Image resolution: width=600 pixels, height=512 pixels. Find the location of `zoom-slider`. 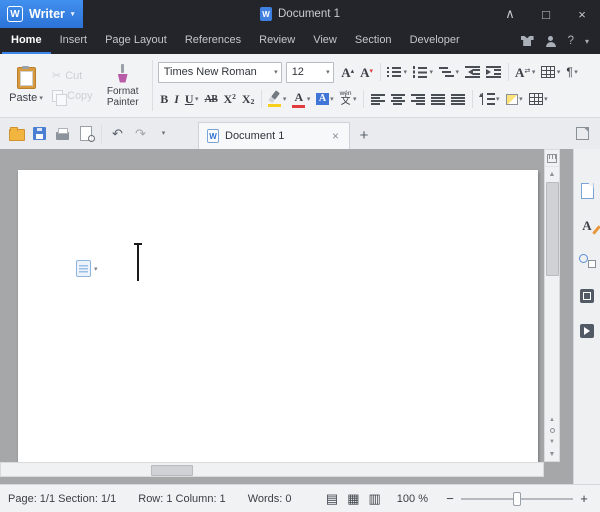

zoom-slider is located at coordinates (517, 499).